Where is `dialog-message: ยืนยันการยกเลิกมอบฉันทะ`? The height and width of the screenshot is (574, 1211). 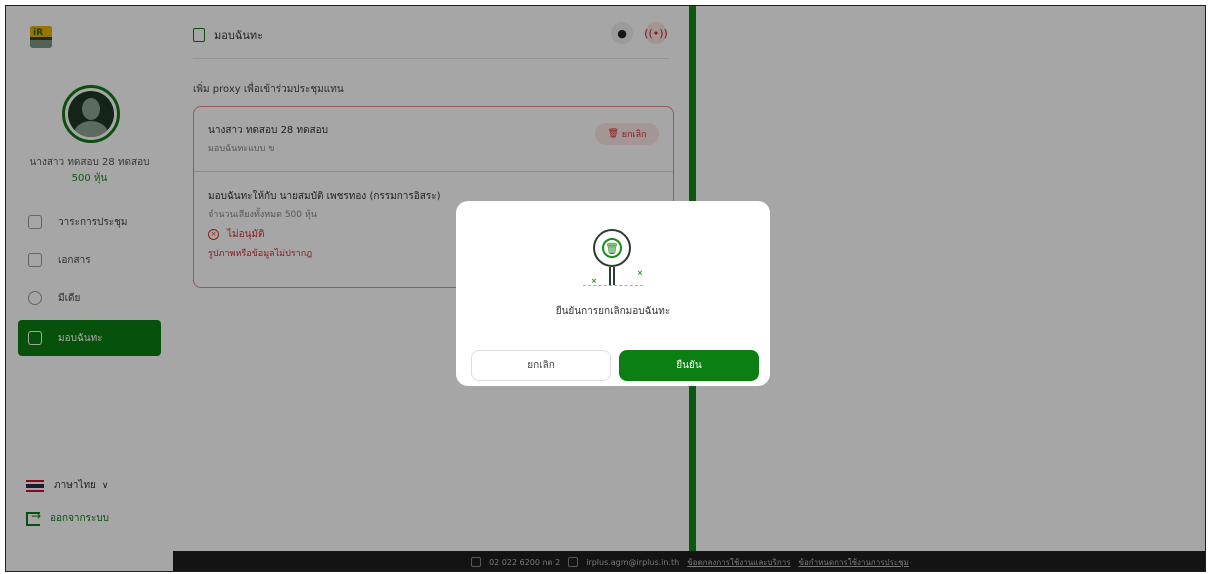
dialog-message: ยืนยันการยกเลิกมอบฉันทะ is located at coordinates (613, 311).